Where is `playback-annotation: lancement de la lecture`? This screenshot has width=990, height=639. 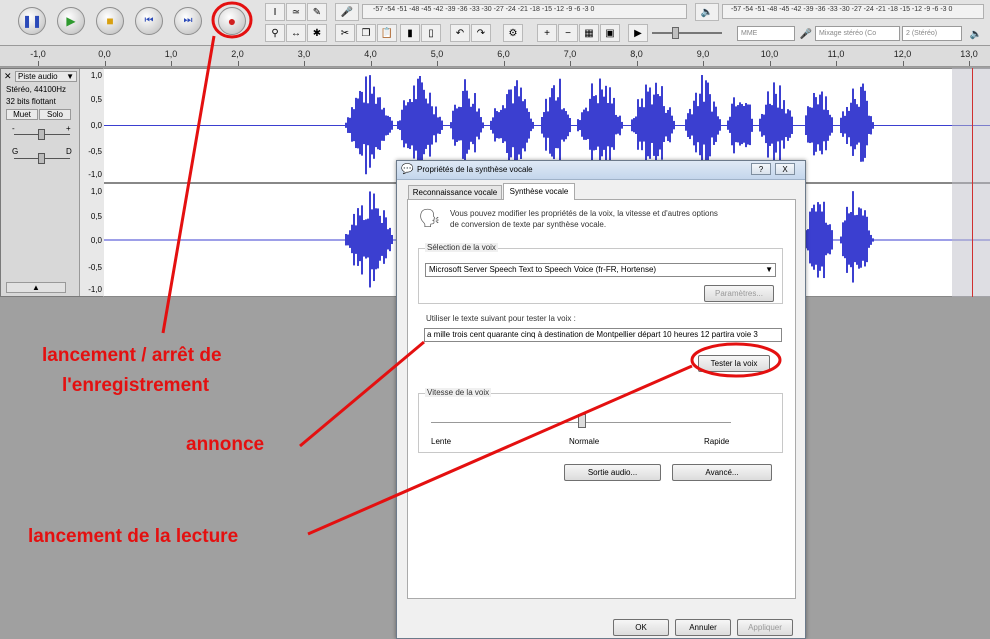
playback-annotation: lancement de la lecture is located at coordinates (133, 536).